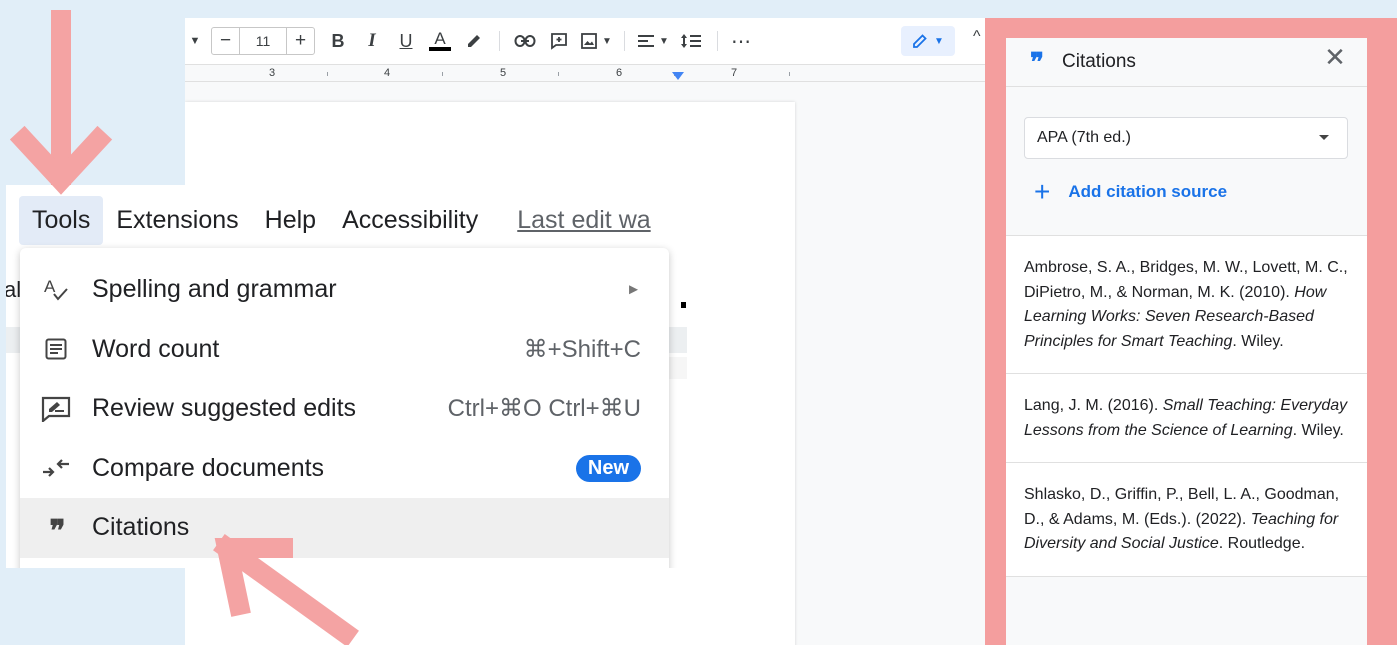 The width and height of the screenshot is (1397, 645). Describe the element at coordinates (195, 41) in the screenshot. I see `font-dropdown-caret: ▼` at that location.